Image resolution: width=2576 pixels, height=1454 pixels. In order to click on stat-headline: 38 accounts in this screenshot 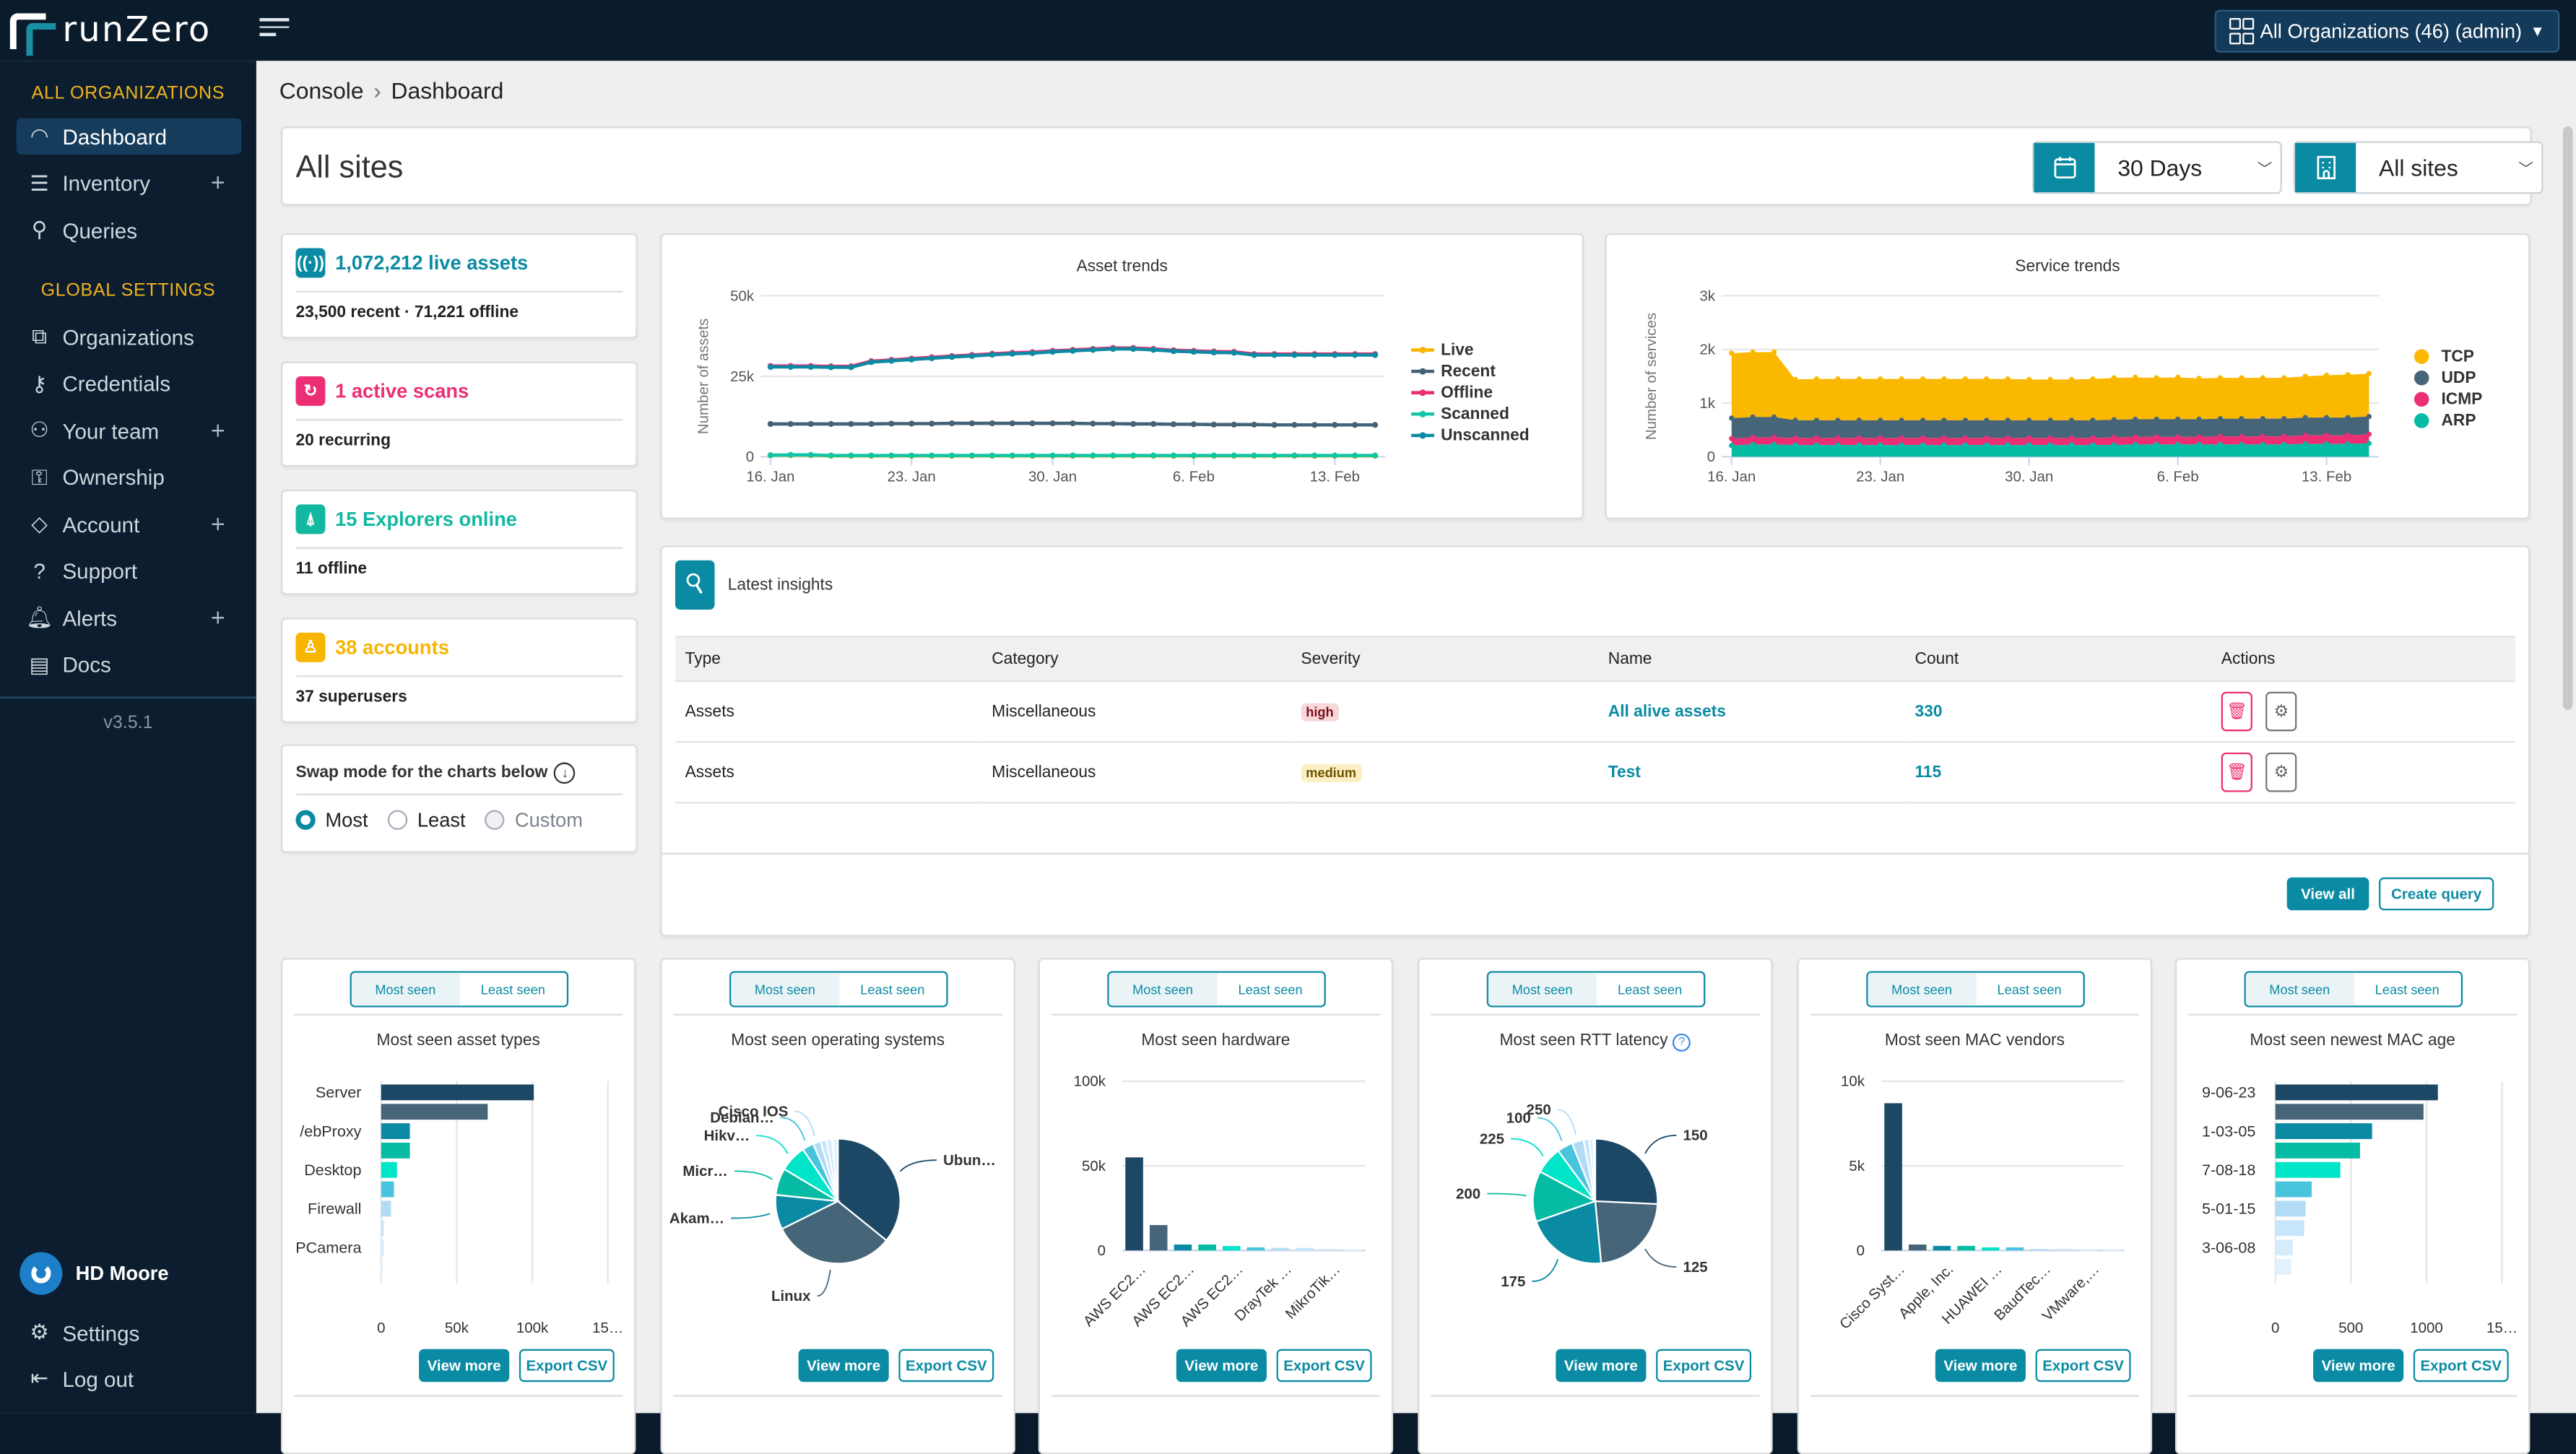, I will do `click(392, 647)`.